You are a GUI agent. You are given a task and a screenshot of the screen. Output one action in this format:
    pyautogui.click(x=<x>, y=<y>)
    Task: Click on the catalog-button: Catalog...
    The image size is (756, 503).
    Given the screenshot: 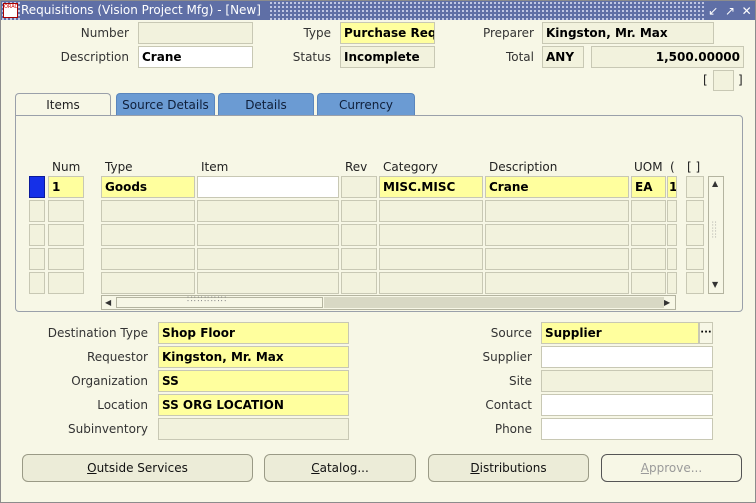 What is the action you would take?
    pyautogui.click(x=340, y=468)
    